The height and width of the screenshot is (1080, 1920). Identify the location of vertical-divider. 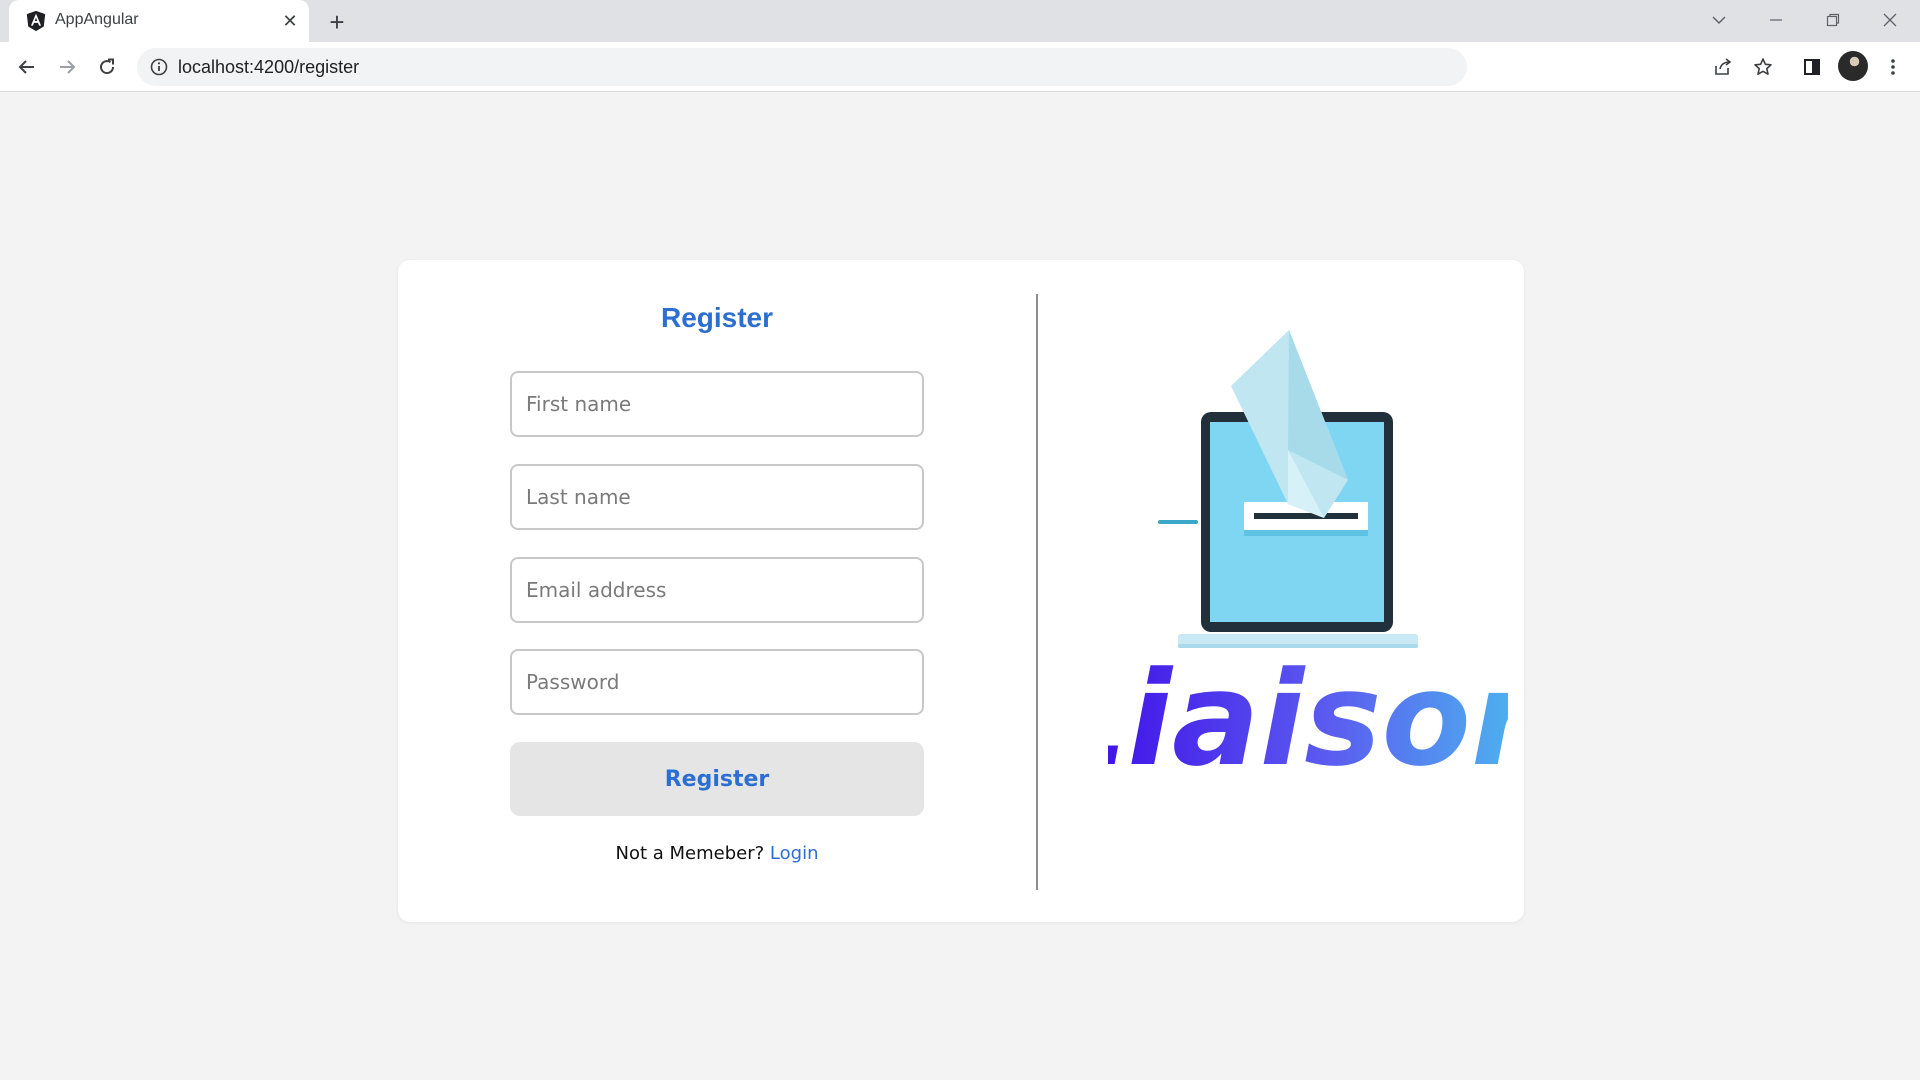
(1037, 592).